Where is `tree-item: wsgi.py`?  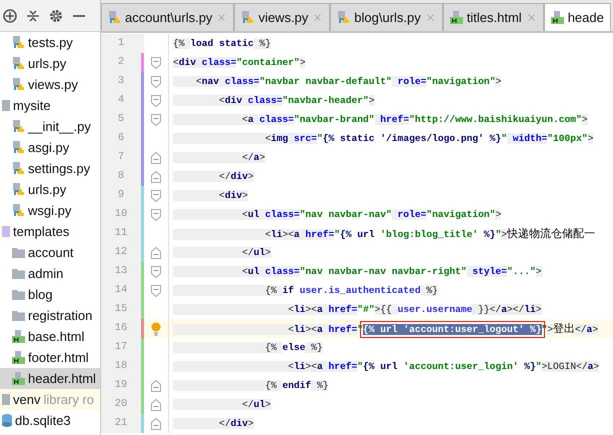
tree-item: wsgi.py is located at coordinates (50, 210).